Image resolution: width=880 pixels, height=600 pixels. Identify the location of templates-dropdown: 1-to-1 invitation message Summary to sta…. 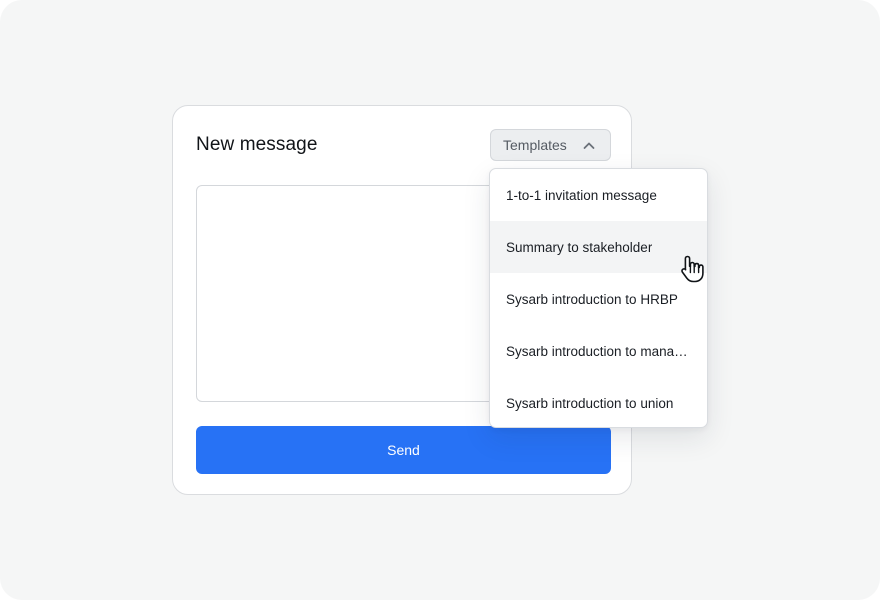
(598, 298).